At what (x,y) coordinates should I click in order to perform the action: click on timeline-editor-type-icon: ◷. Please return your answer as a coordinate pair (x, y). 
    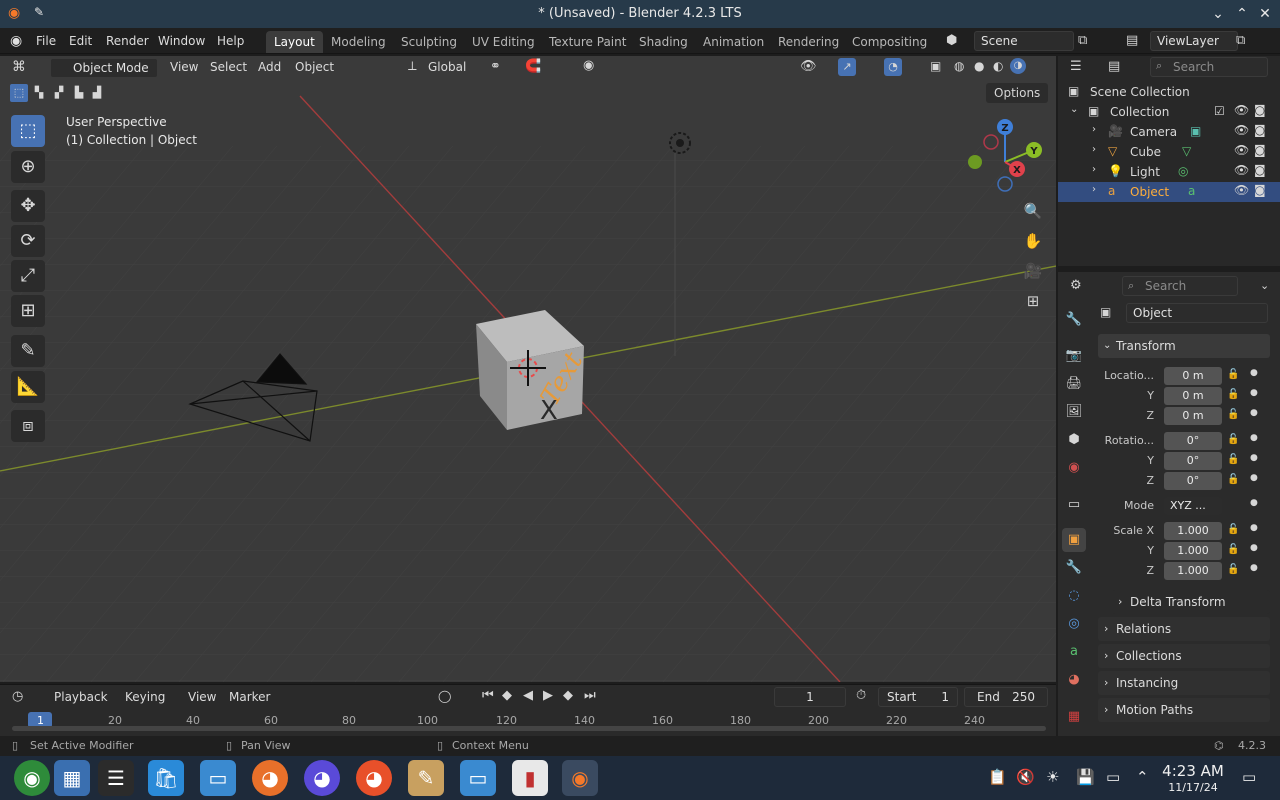
    Looking at the image, I should click on (17, 696).